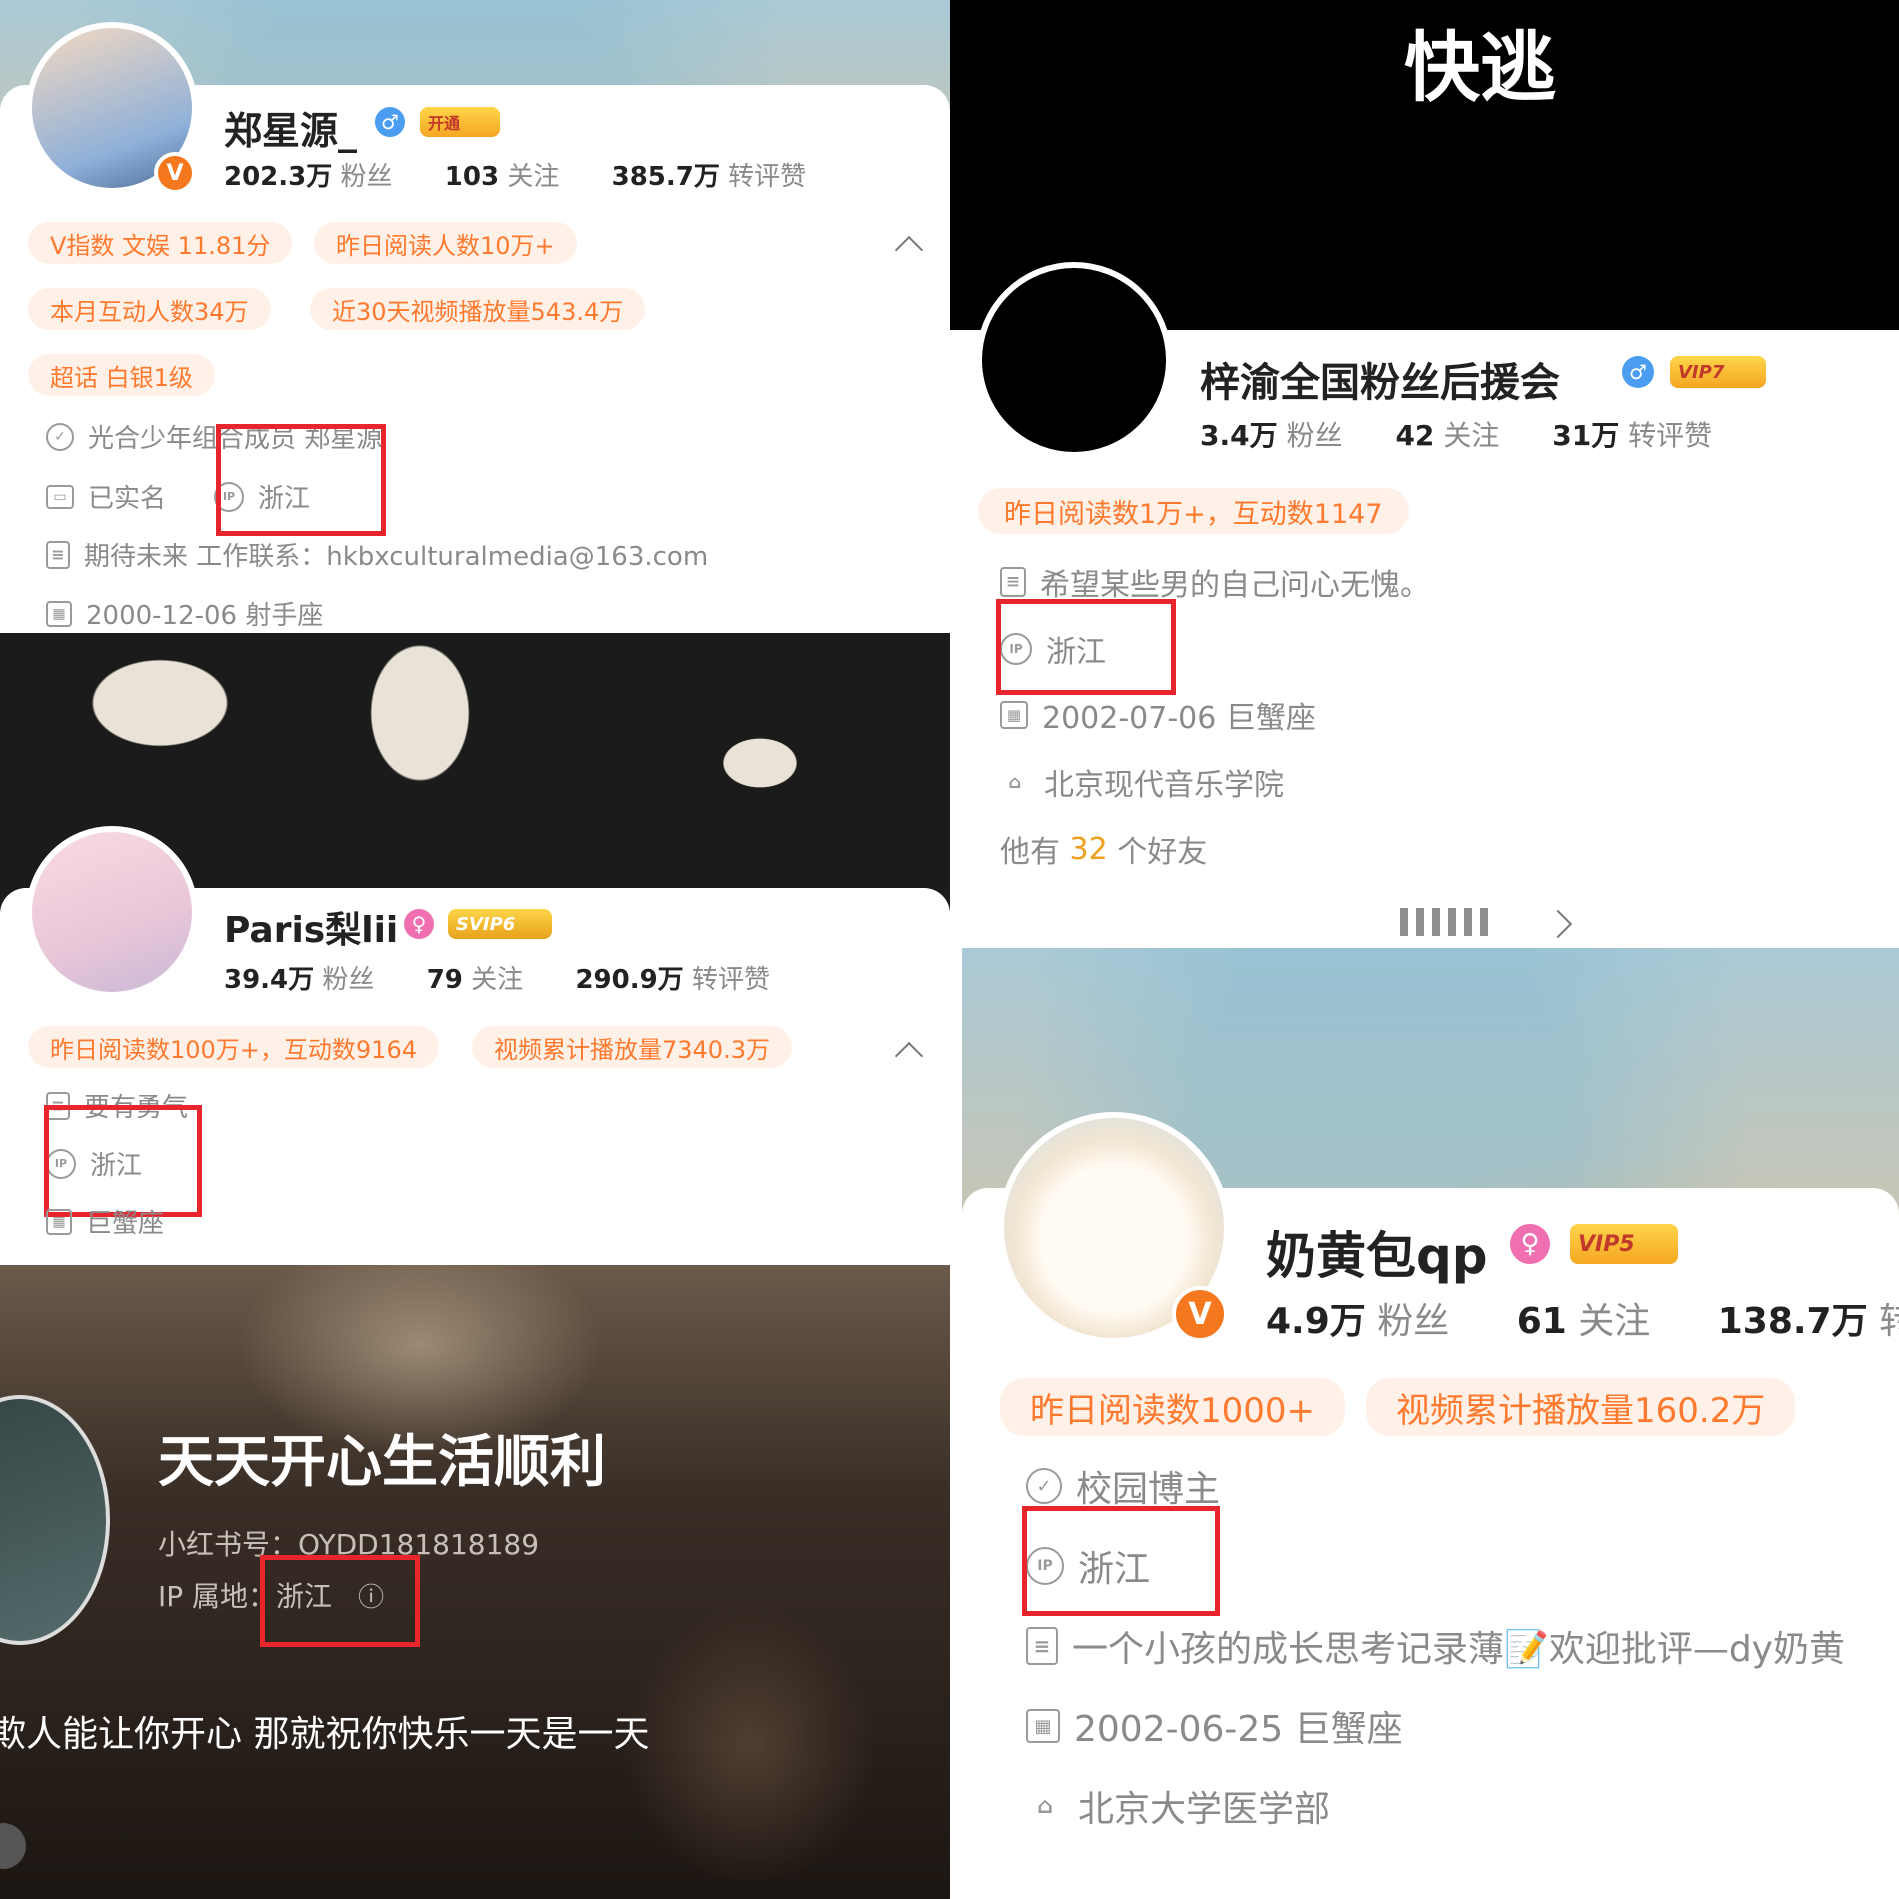 This screenshot has height=1899, width=1899. Describe the element at coordinates (500, 924) in the screenshot. I see `svip-badge: SVIP6` at that location.